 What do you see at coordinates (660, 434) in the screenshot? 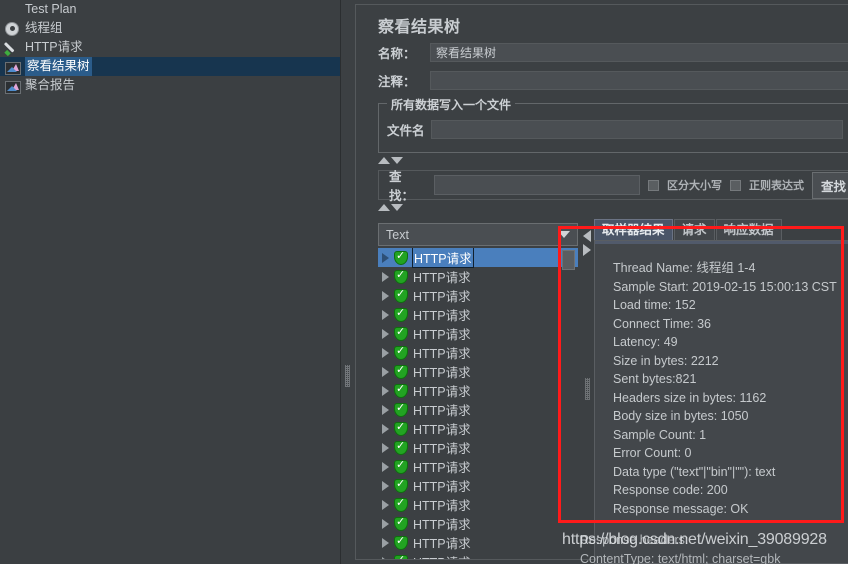
I see `detail-line: Sample Count: 1` at bounding box center [660, 434].